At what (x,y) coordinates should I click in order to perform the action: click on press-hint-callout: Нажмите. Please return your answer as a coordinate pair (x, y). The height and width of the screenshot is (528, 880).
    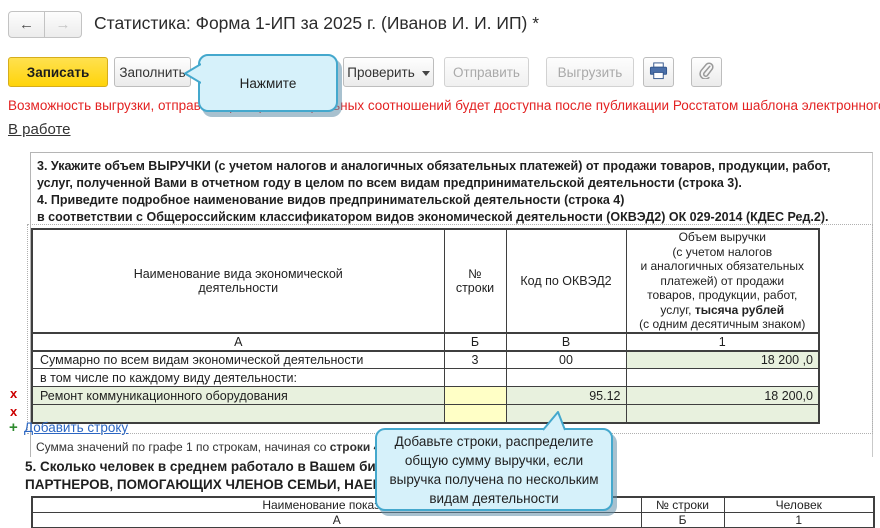
    Looking at the image, I should click on (268, 83).